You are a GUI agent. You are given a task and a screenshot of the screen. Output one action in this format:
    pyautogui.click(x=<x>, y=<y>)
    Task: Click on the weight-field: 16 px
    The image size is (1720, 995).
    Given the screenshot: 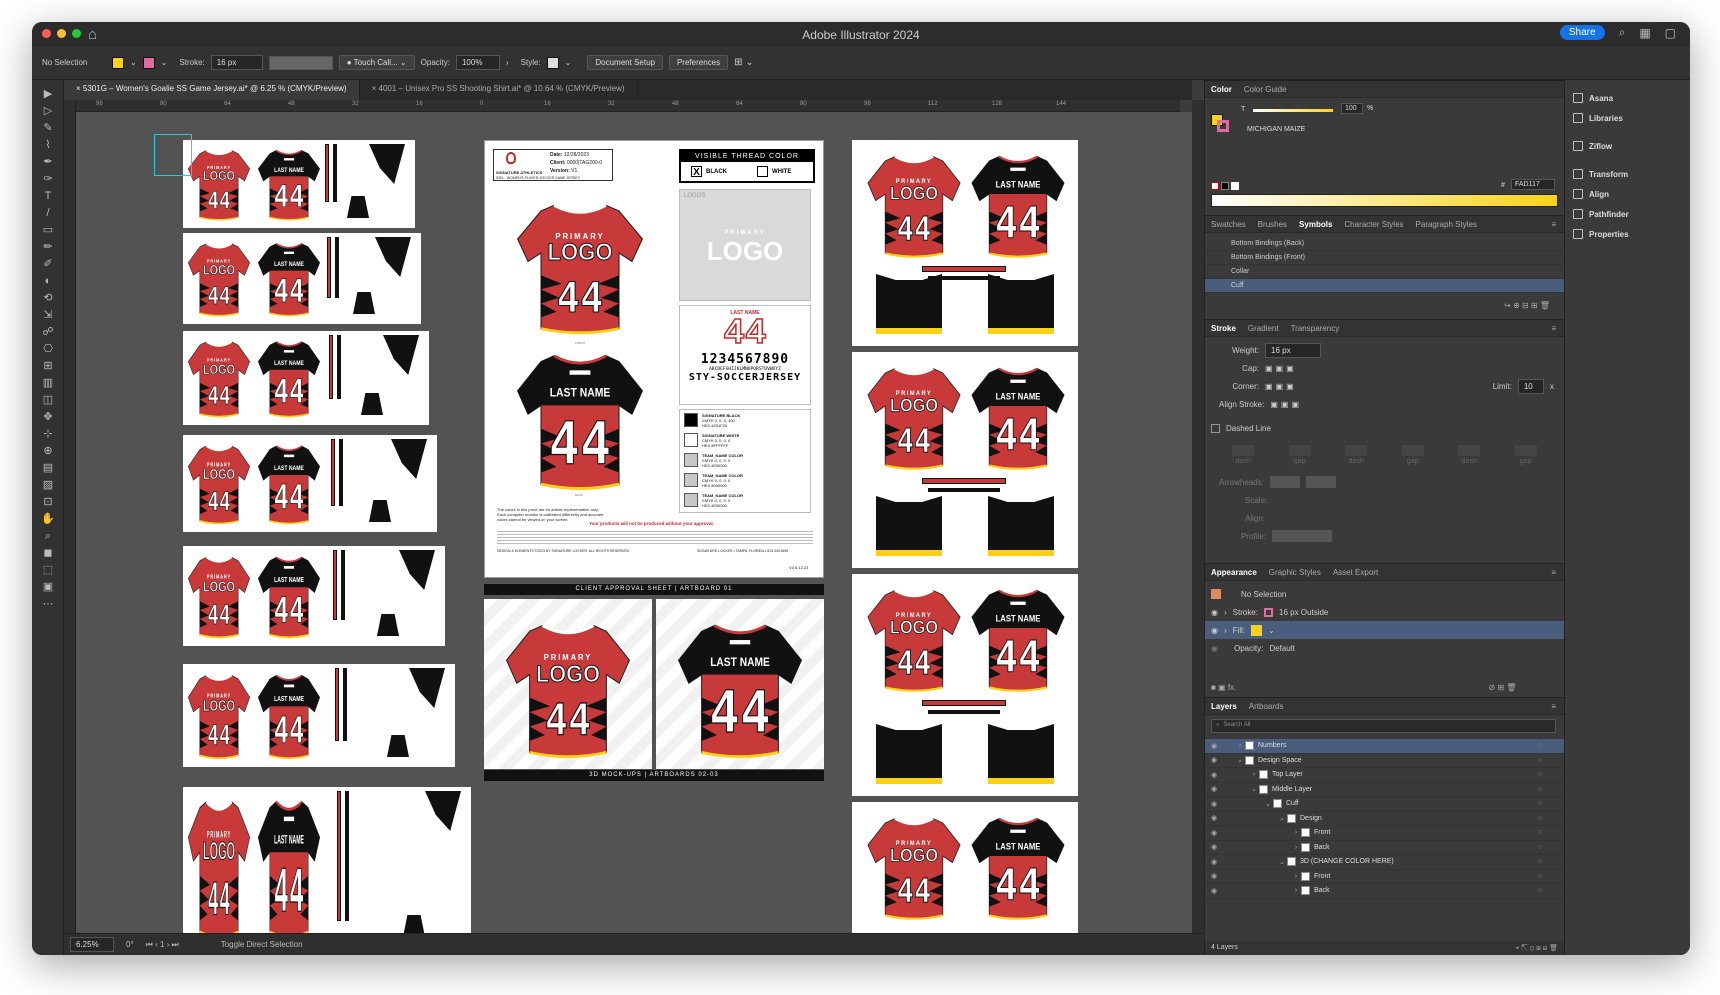 What is the action you would take?
    pyautogui.click(x=1293, y=350)
    